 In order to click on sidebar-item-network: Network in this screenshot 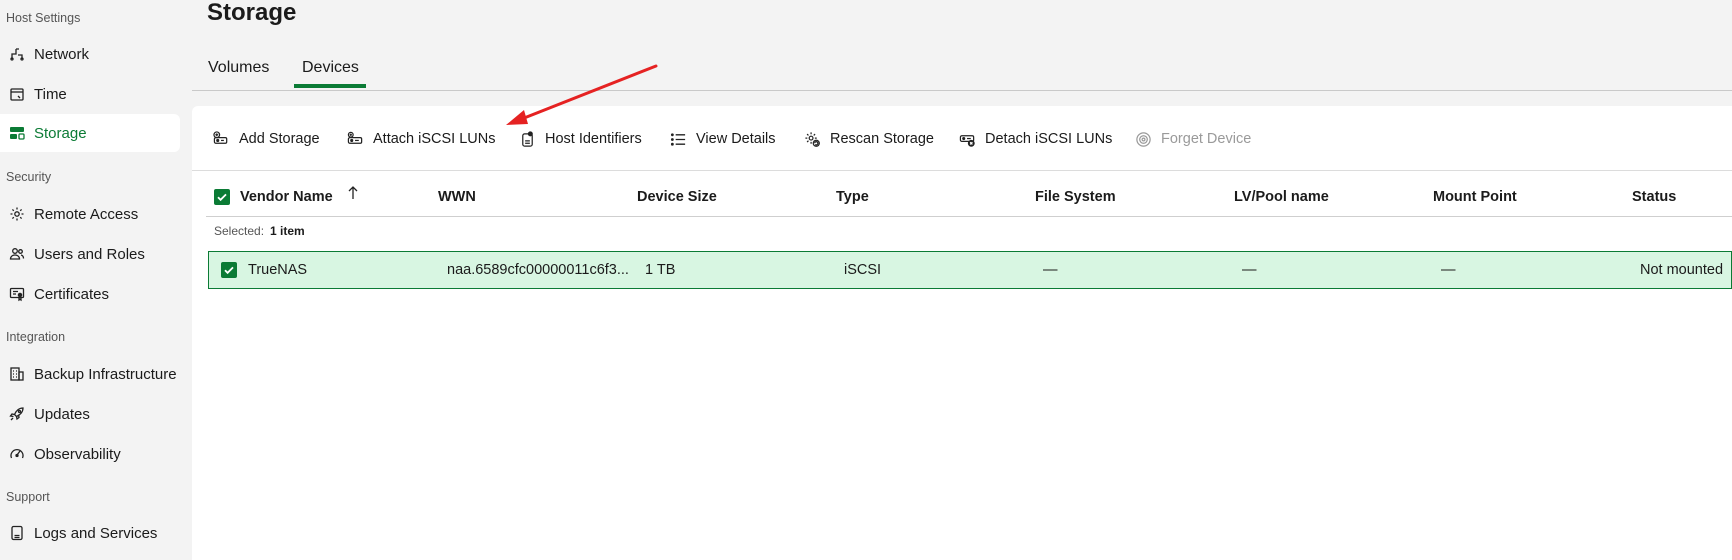, I will do `click(90, 54)`.